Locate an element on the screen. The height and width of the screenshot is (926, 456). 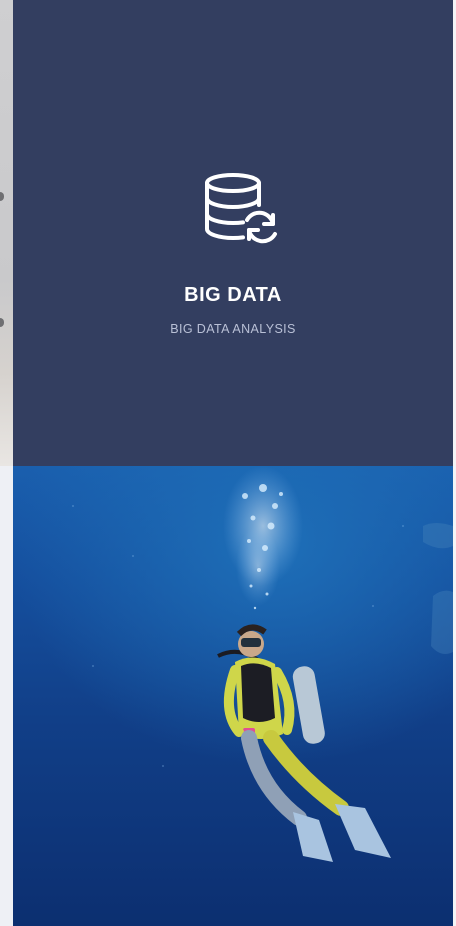
database-sync-icon is located at coordinates (241, 208).